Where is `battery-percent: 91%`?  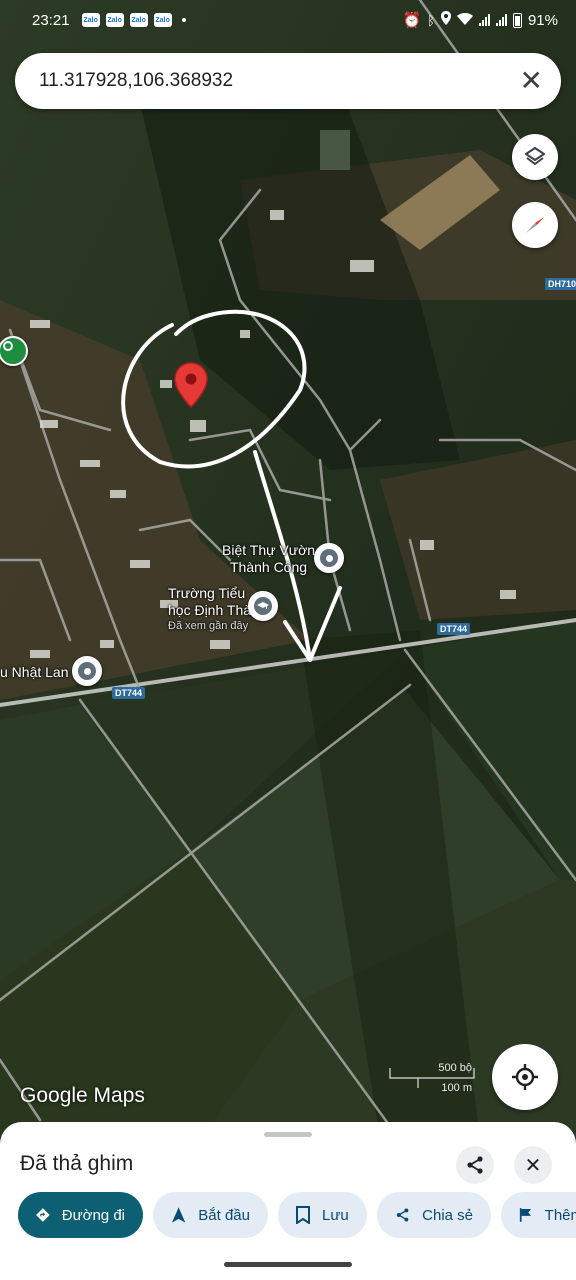 battery-percent: 91% is located at coordinates (542, 20).